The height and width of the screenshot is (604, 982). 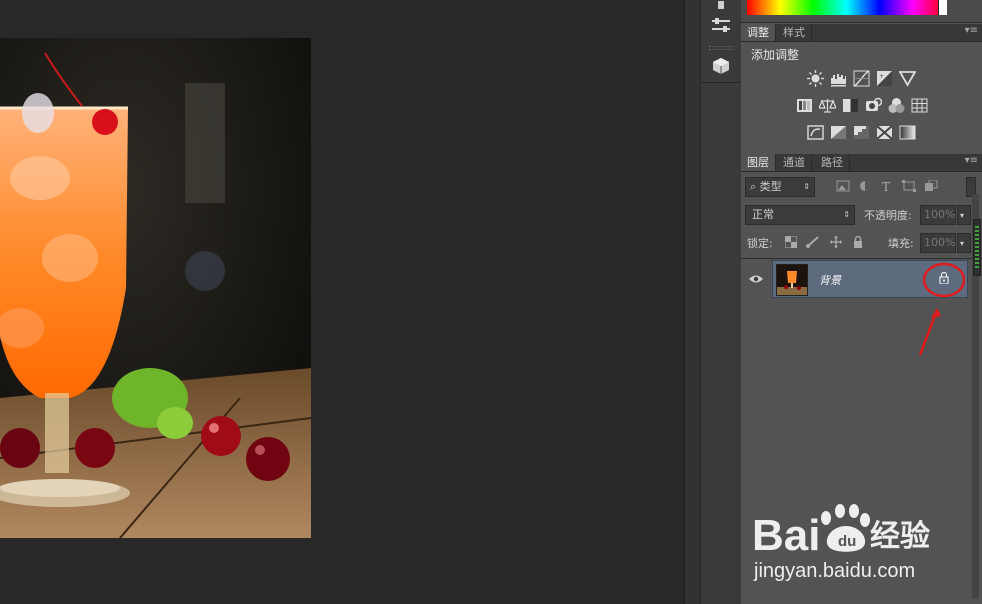 I want to click on lock-all-icon, so click(x=858, y=242).